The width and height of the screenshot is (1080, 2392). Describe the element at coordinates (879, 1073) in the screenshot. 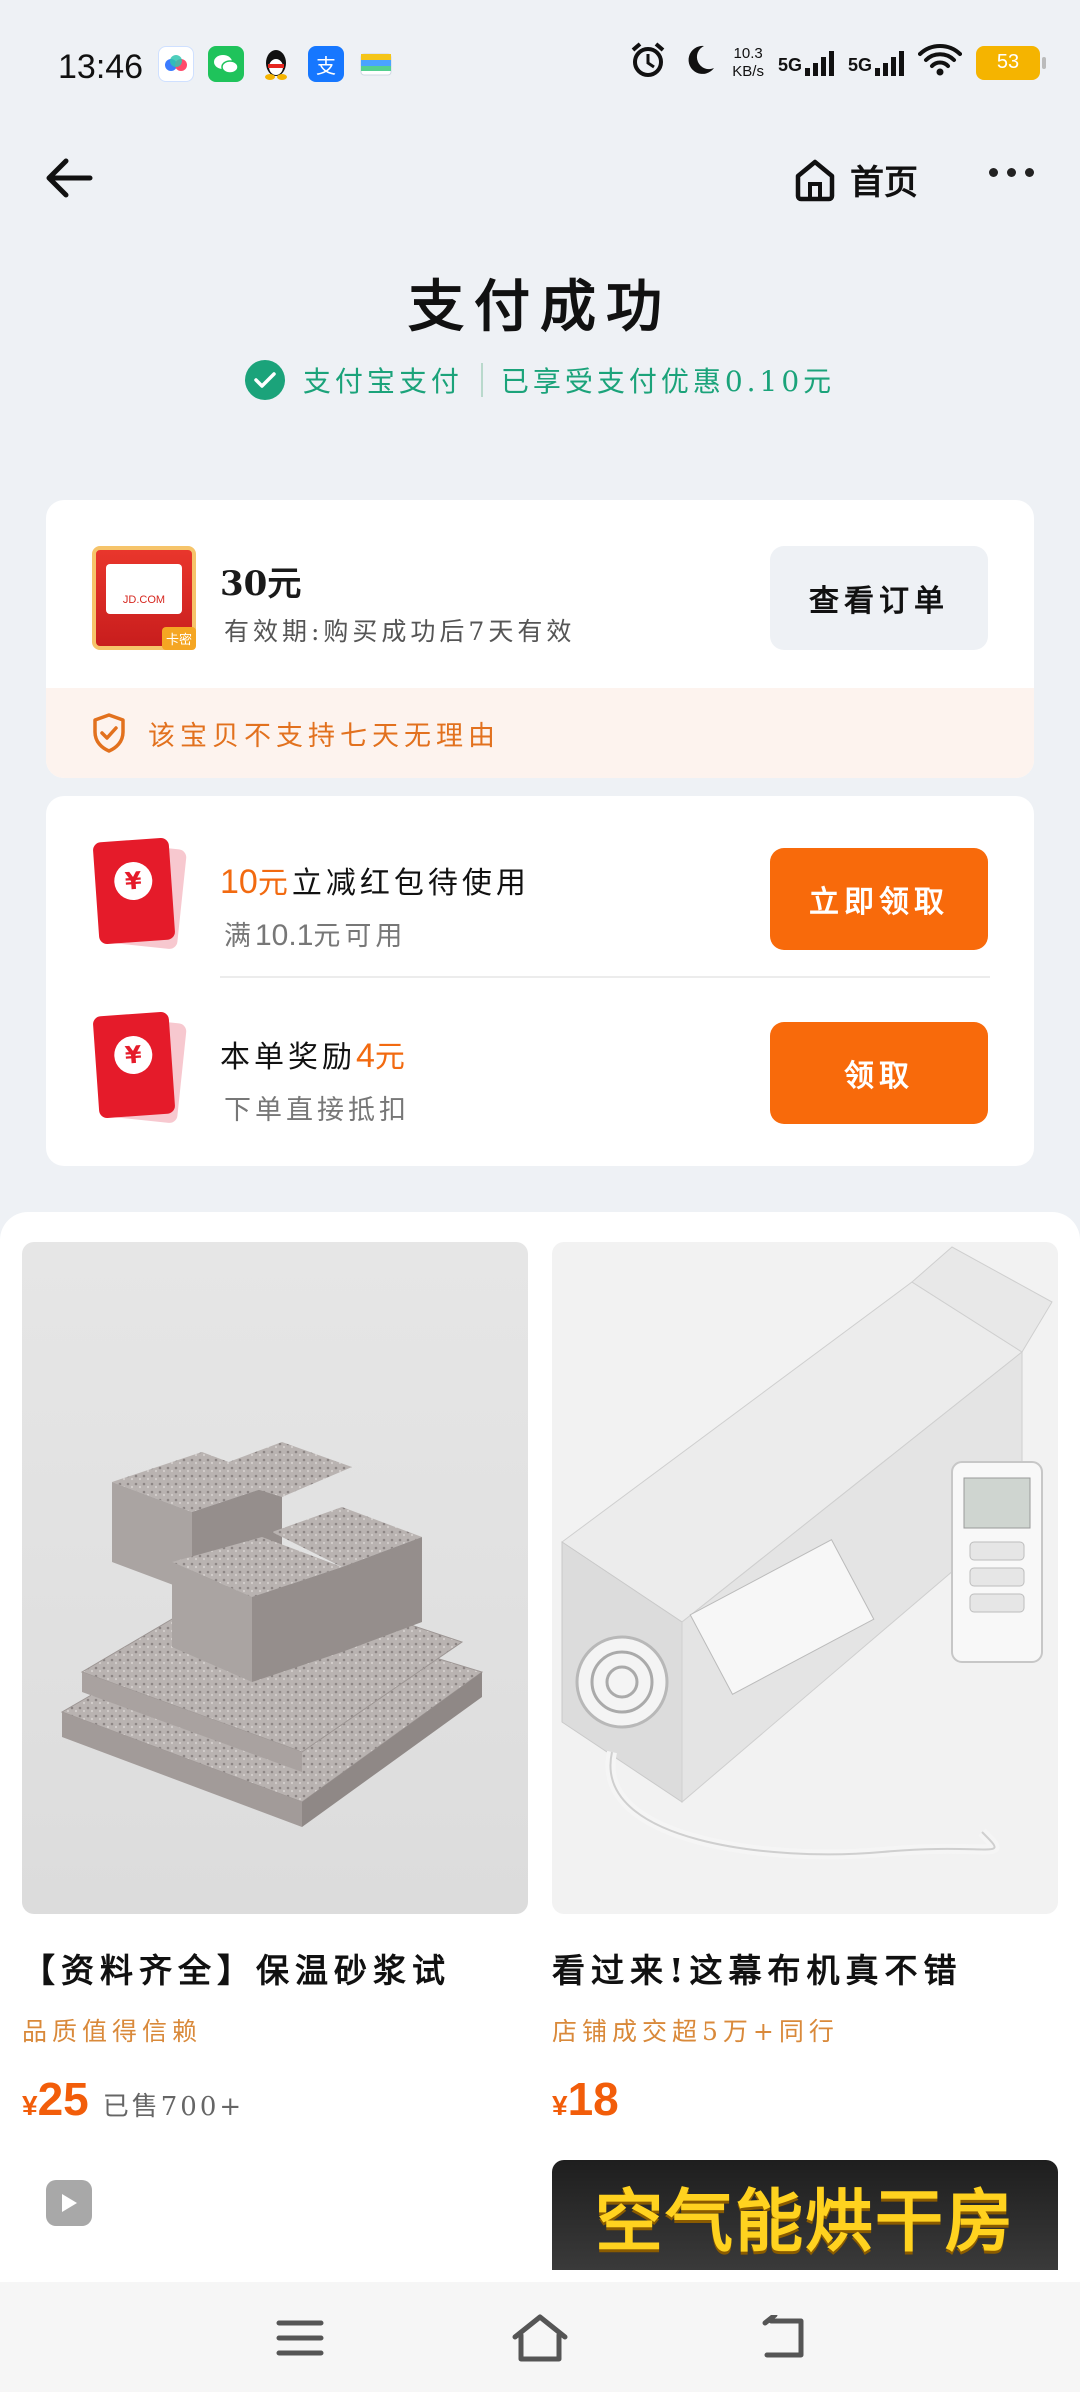

I see `claim-button: 领取` at that location.